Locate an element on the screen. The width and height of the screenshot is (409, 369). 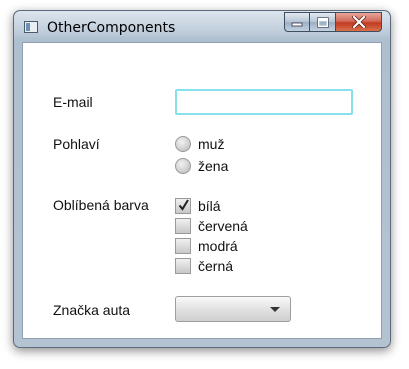
car-brand-select is located at coordinates (233, 309).